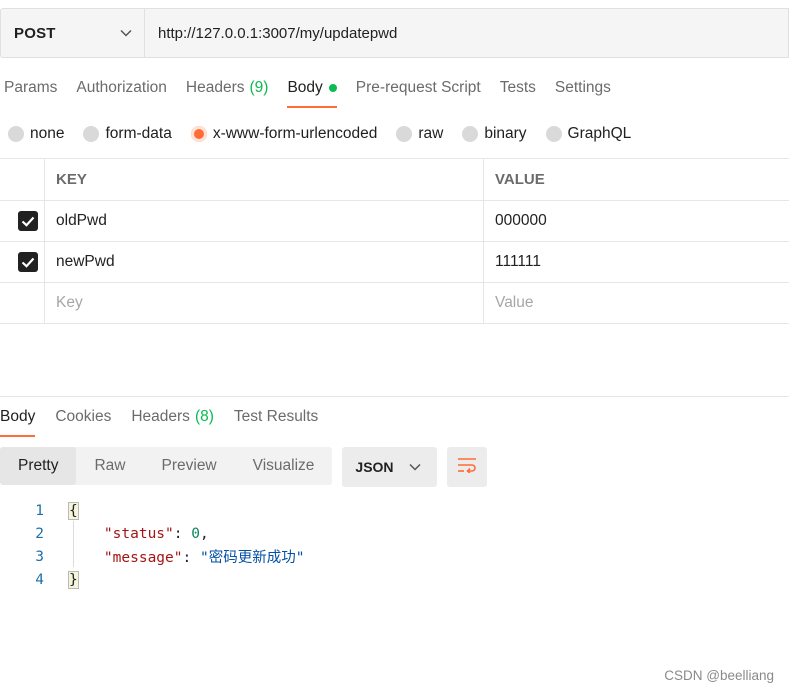  What do you see at coordinates (599, 133) in the screenshot?
I see `radio-label: GraphQL` at bounding box center [599, 133].